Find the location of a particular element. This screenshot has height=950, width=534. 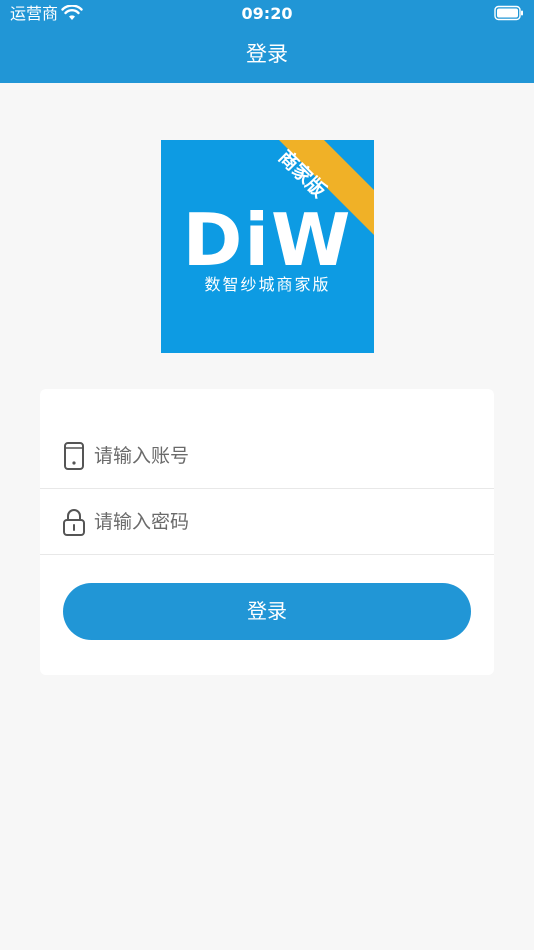

status-bar: 运营商 09:20 is located at coordinates (267, 14).